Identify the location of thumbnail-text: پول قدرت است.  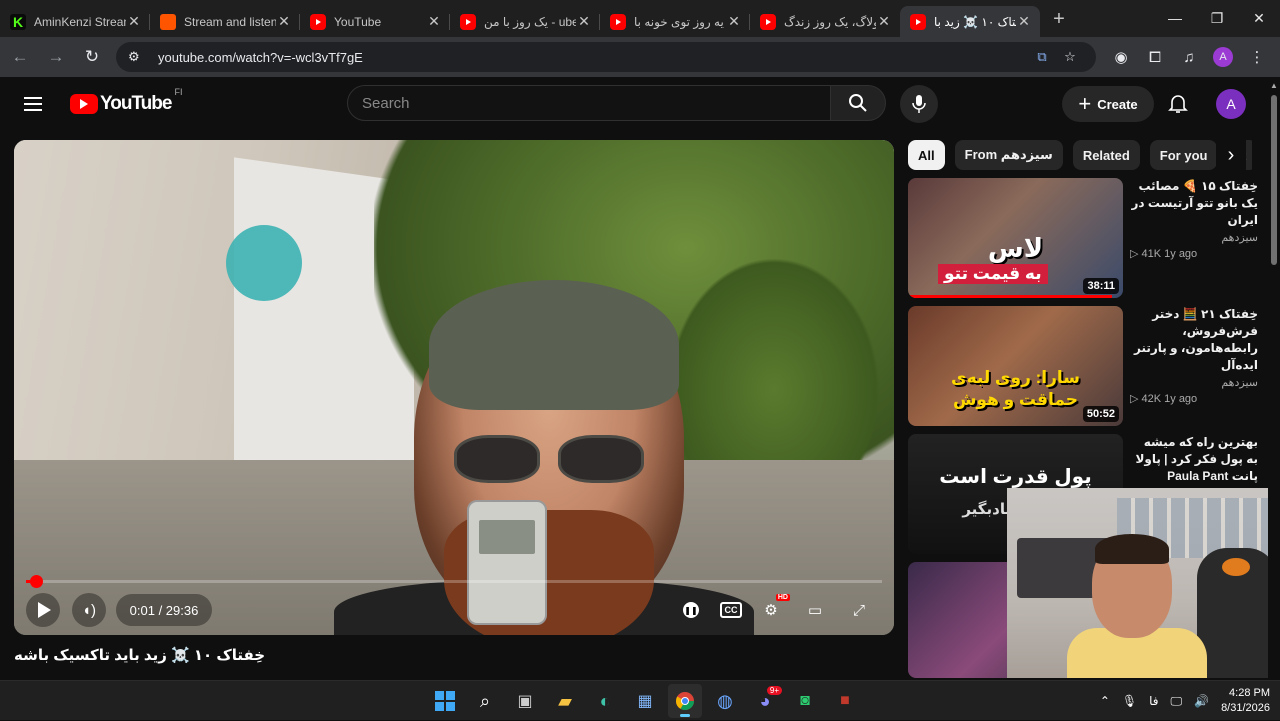
(1015, 477).